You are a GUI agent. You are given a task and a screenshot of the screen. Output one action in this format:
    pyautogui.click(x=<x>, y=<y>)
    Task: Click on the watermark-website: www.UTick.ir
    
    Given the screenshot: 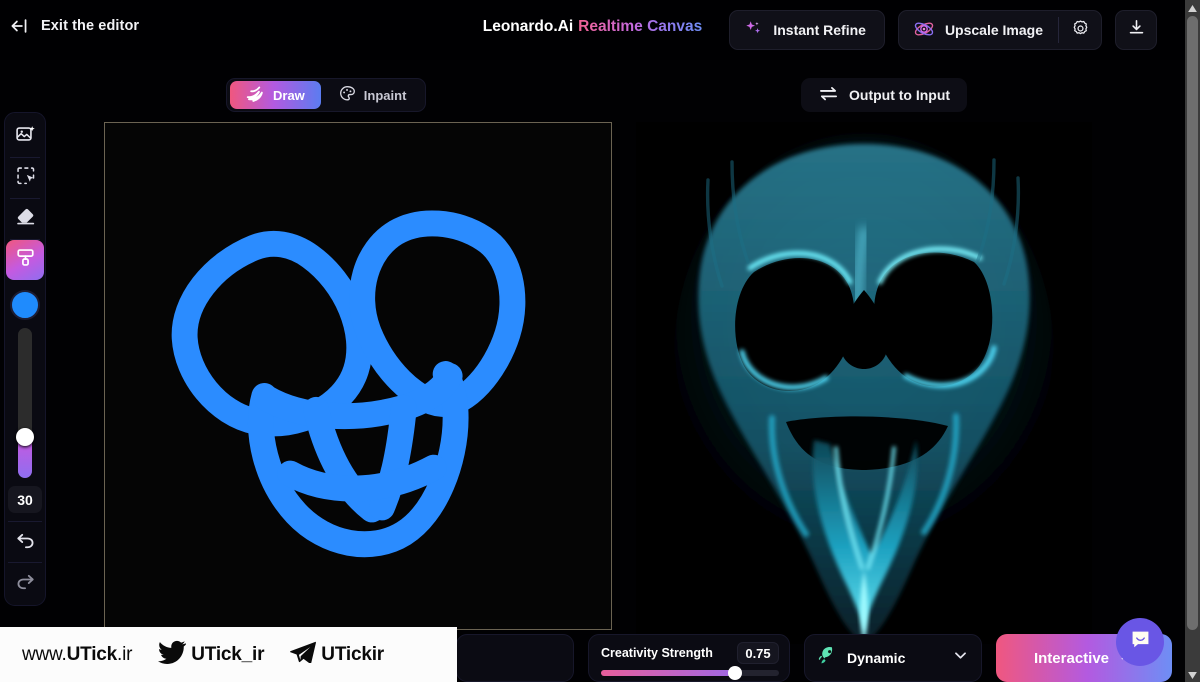 What is the action you would take?
    pyautogui.click(x=77, y=655)
    